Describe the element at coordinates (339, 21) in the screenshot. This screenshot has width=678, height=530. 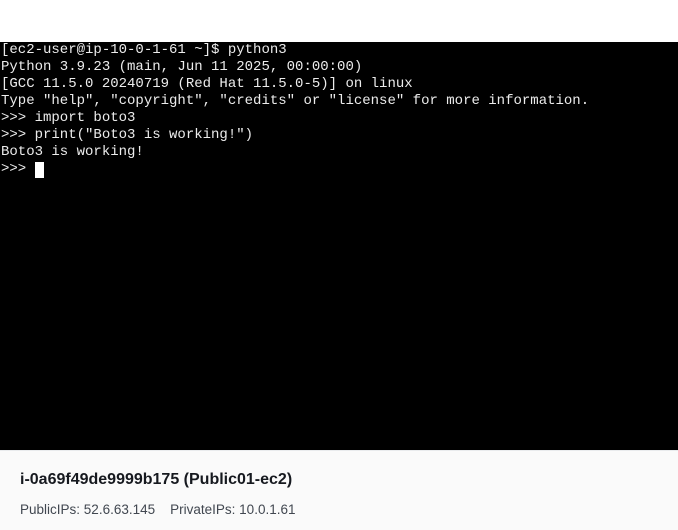
I see `top-bar` at that location.